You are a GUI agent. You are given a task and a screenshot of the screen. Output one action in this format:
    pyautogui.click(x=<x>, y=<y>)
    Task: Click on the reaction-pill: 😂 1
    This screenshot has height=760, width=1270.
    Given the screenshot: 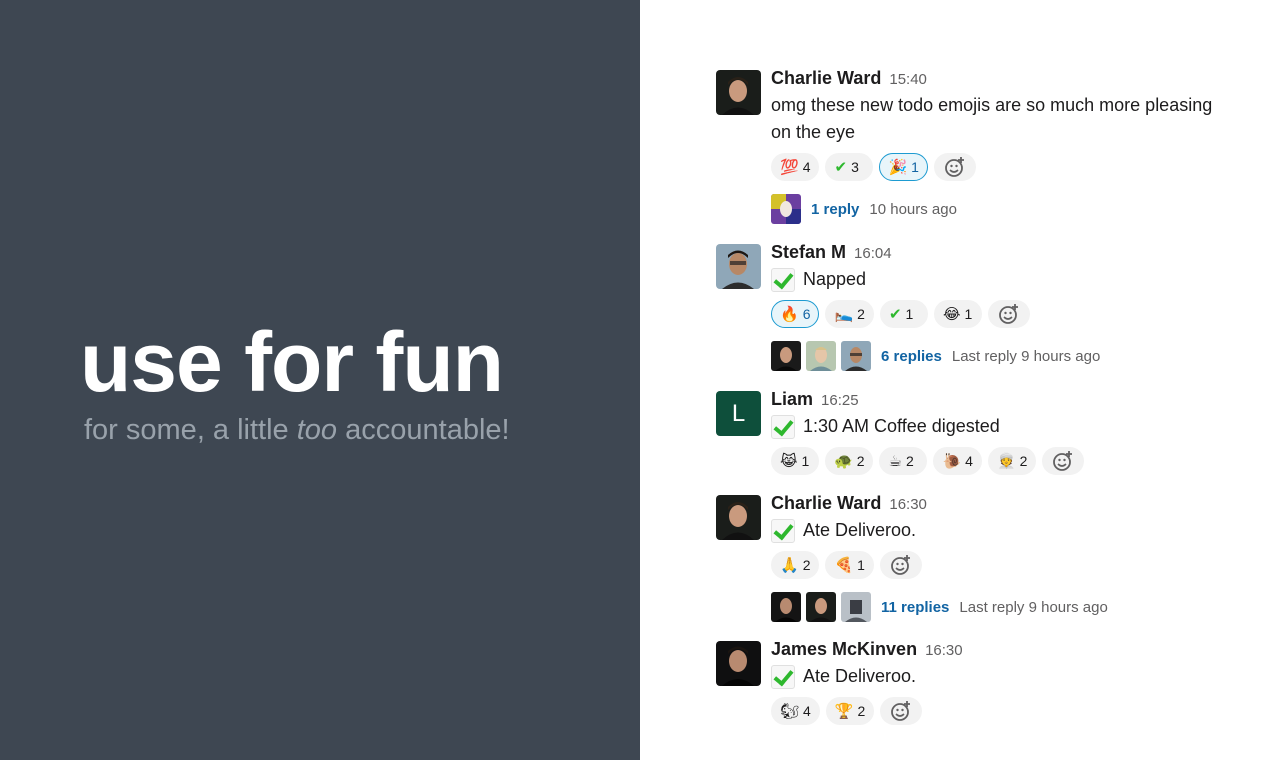 What is the action you would take?
    pyautogui.click(x=957, y=314)
    